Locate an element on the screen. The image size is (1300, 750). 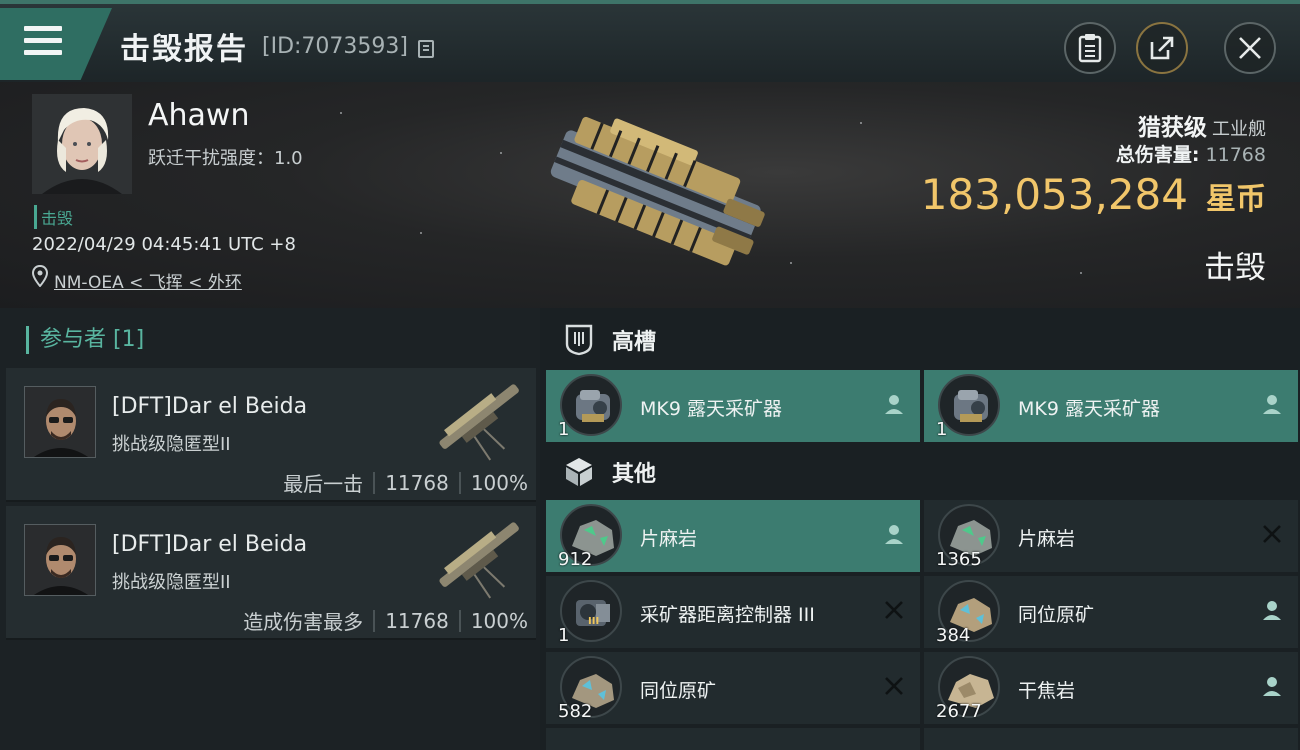
share-icon is located at coordinates (1162, 48).